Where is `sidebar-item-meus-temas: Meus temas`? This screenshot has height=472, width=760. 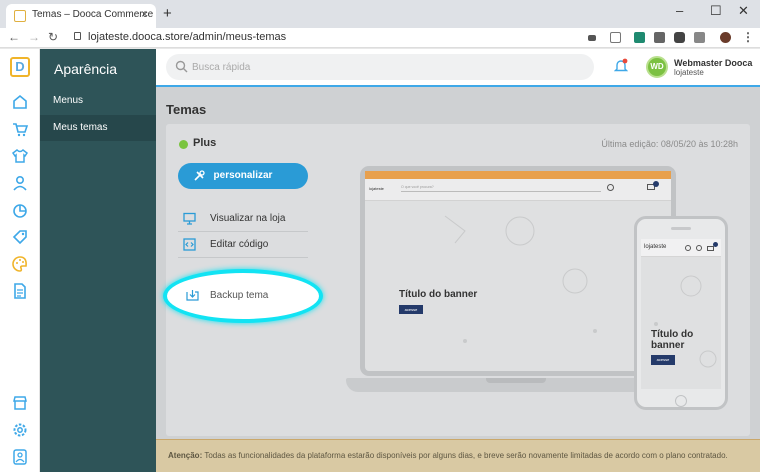 sidebar-item-meus-temas: Meus temas is located at coordinates (98, 128).